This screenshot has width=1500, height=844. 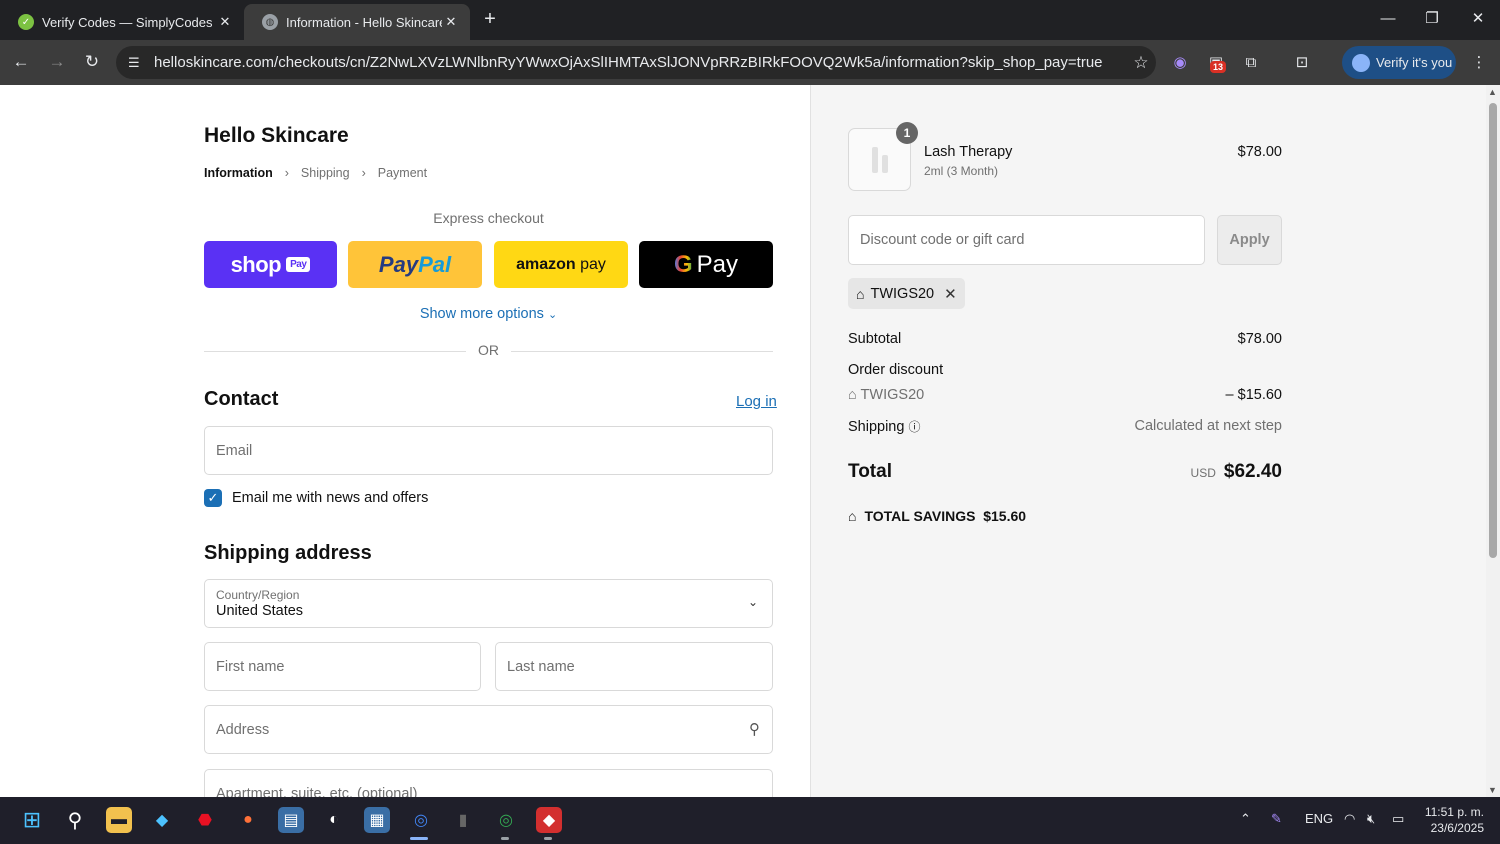 What do you see at coordinates (1249, 240) in the screenshot?
I see `apply-button: Apply` at bounding box center [1249, 240].